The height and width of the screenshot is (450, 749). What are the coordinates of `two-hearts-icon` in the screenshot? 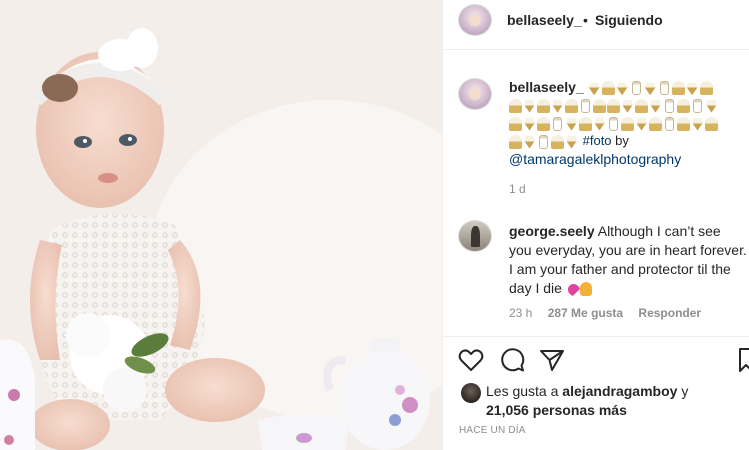 It's located at (573, 289).